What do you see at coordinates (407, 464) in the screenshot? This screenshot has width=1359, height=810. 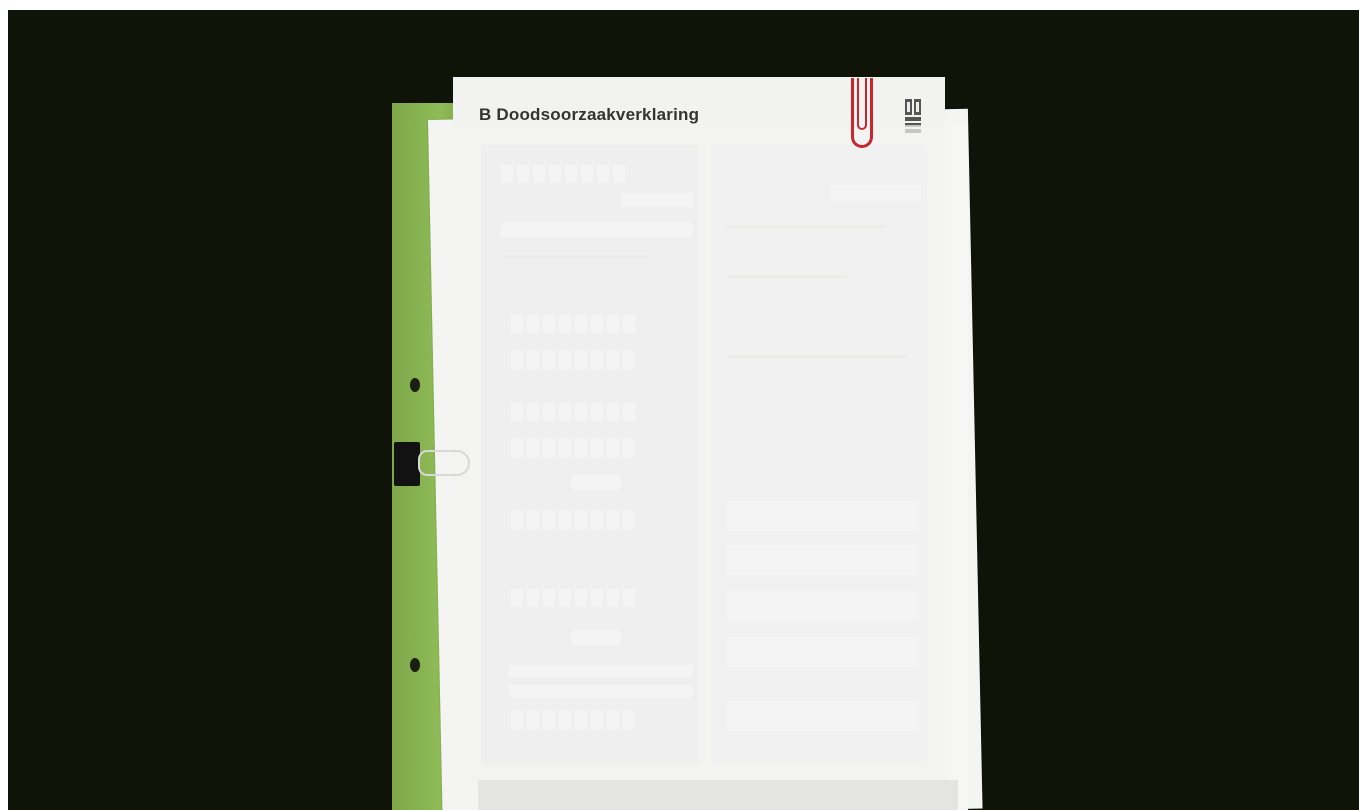 I see `binder-clip-icon` at bounding box center [407, 464].